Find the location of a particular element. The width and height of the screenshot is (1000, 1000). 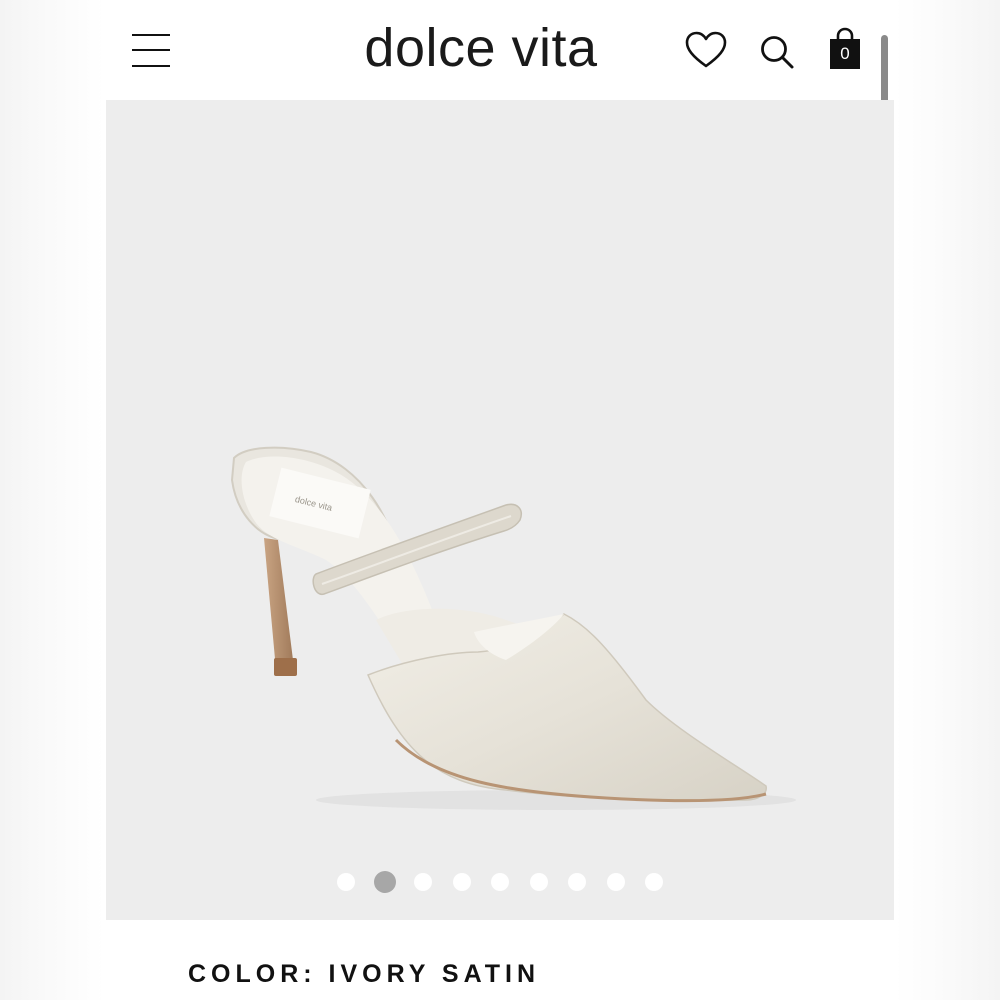

carousel-pagination is located at coordinates (500, 882).